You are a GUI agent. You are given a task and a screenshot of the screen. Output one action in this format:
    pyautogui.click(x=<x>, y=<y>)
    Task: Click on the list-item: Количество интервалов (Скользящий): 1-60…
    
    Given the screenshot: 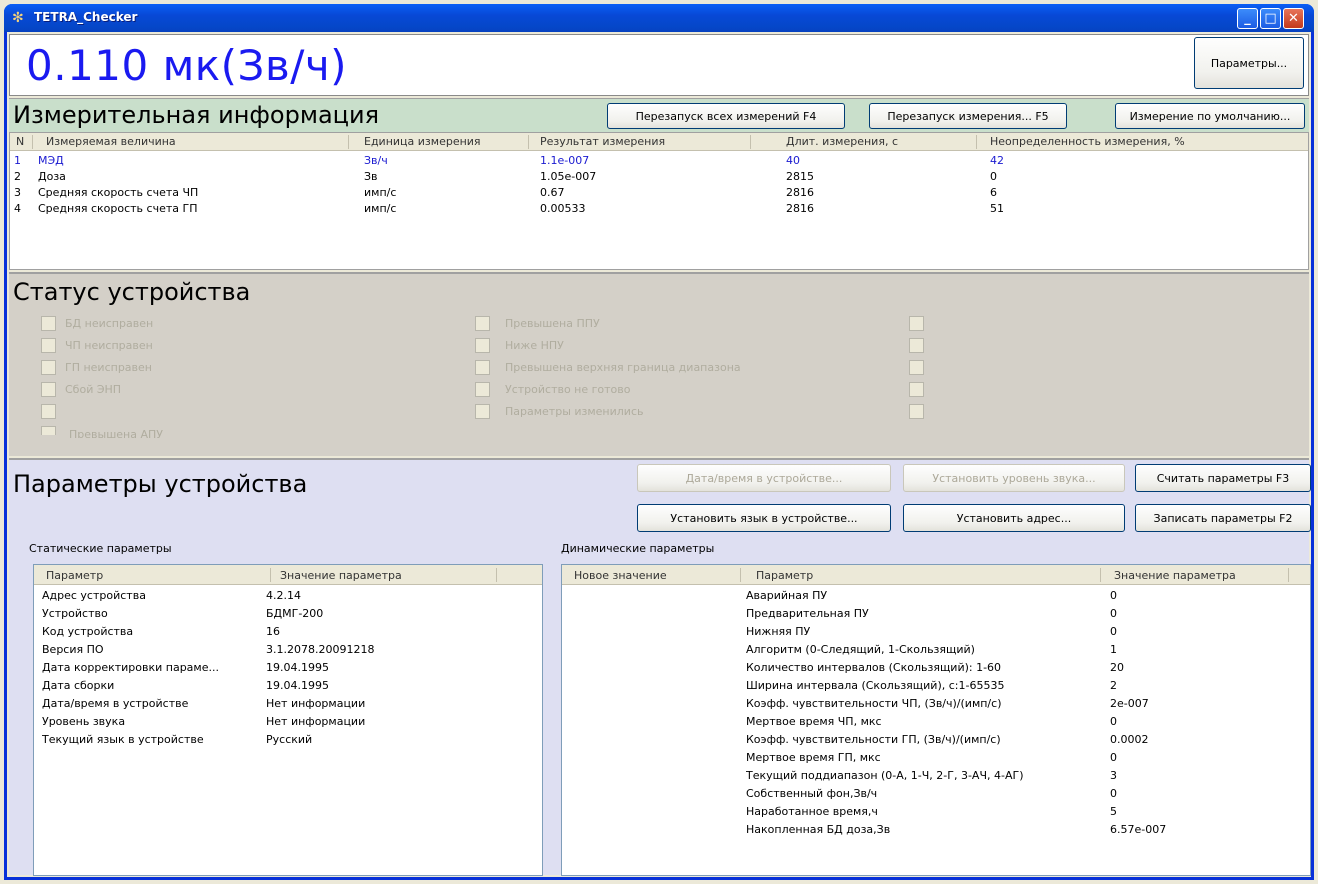 What is the action you would take?
    pyautogui.click(x=936, y=668)
    